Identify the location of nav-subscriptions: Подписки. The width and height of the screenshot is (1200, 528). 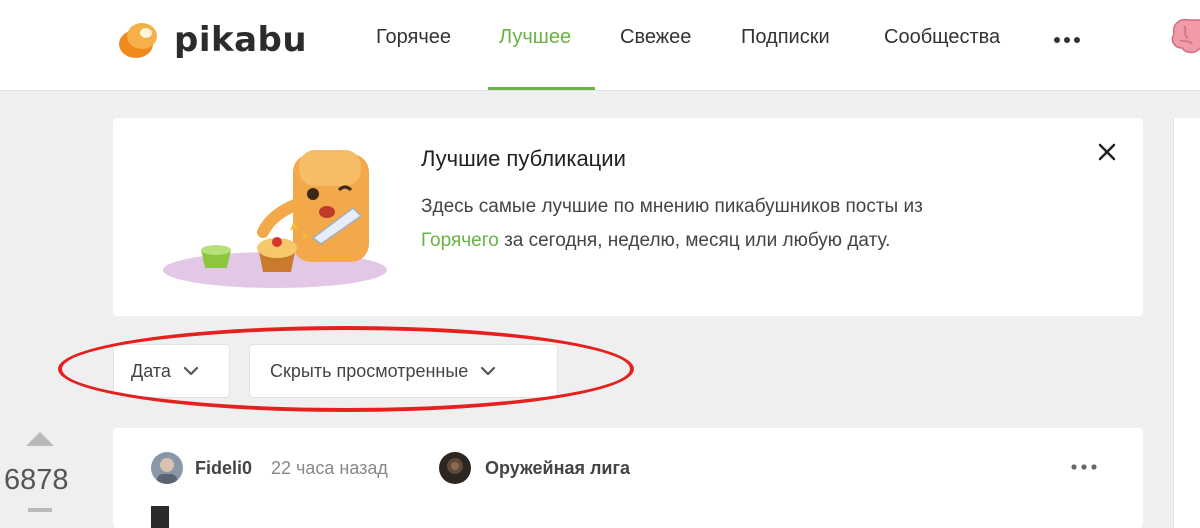
(785, 37).